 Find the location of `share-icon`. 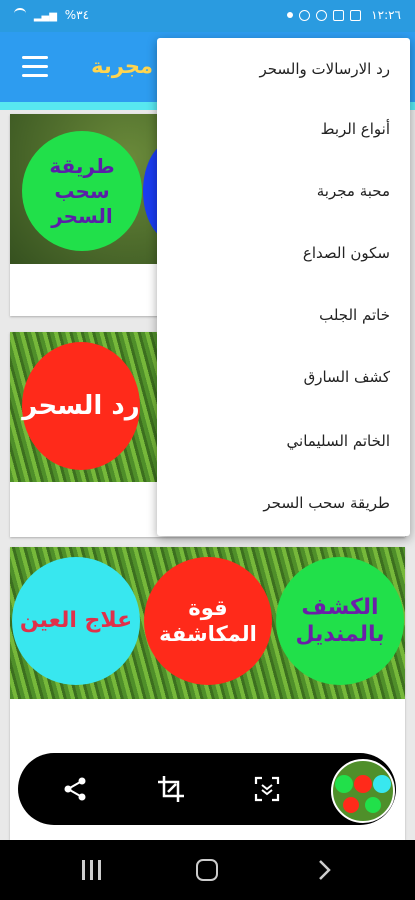

share-icon is located at coordinates (75, 789).